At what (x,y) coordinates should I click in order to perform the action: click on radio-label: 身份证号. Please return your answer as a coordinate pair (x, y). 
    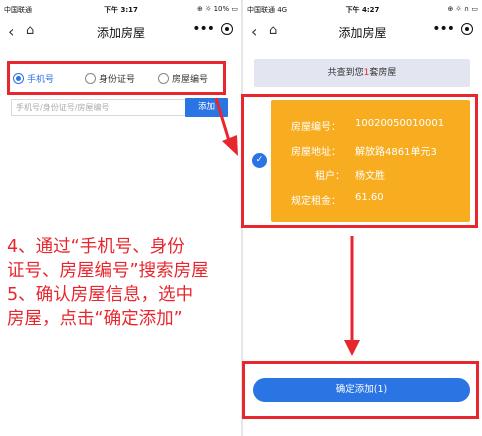
    Looking at the image, I should click on (117, 80).